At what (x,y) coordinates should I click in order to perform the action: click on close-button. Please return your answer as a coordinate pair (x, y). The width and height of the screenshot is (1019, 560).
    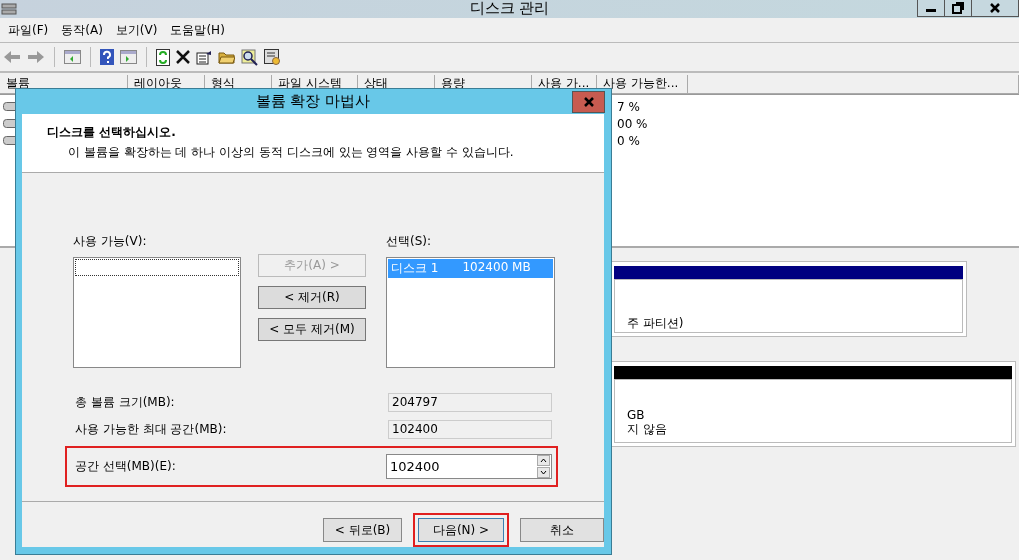
    Looking at the image, I should click on (995, 8).